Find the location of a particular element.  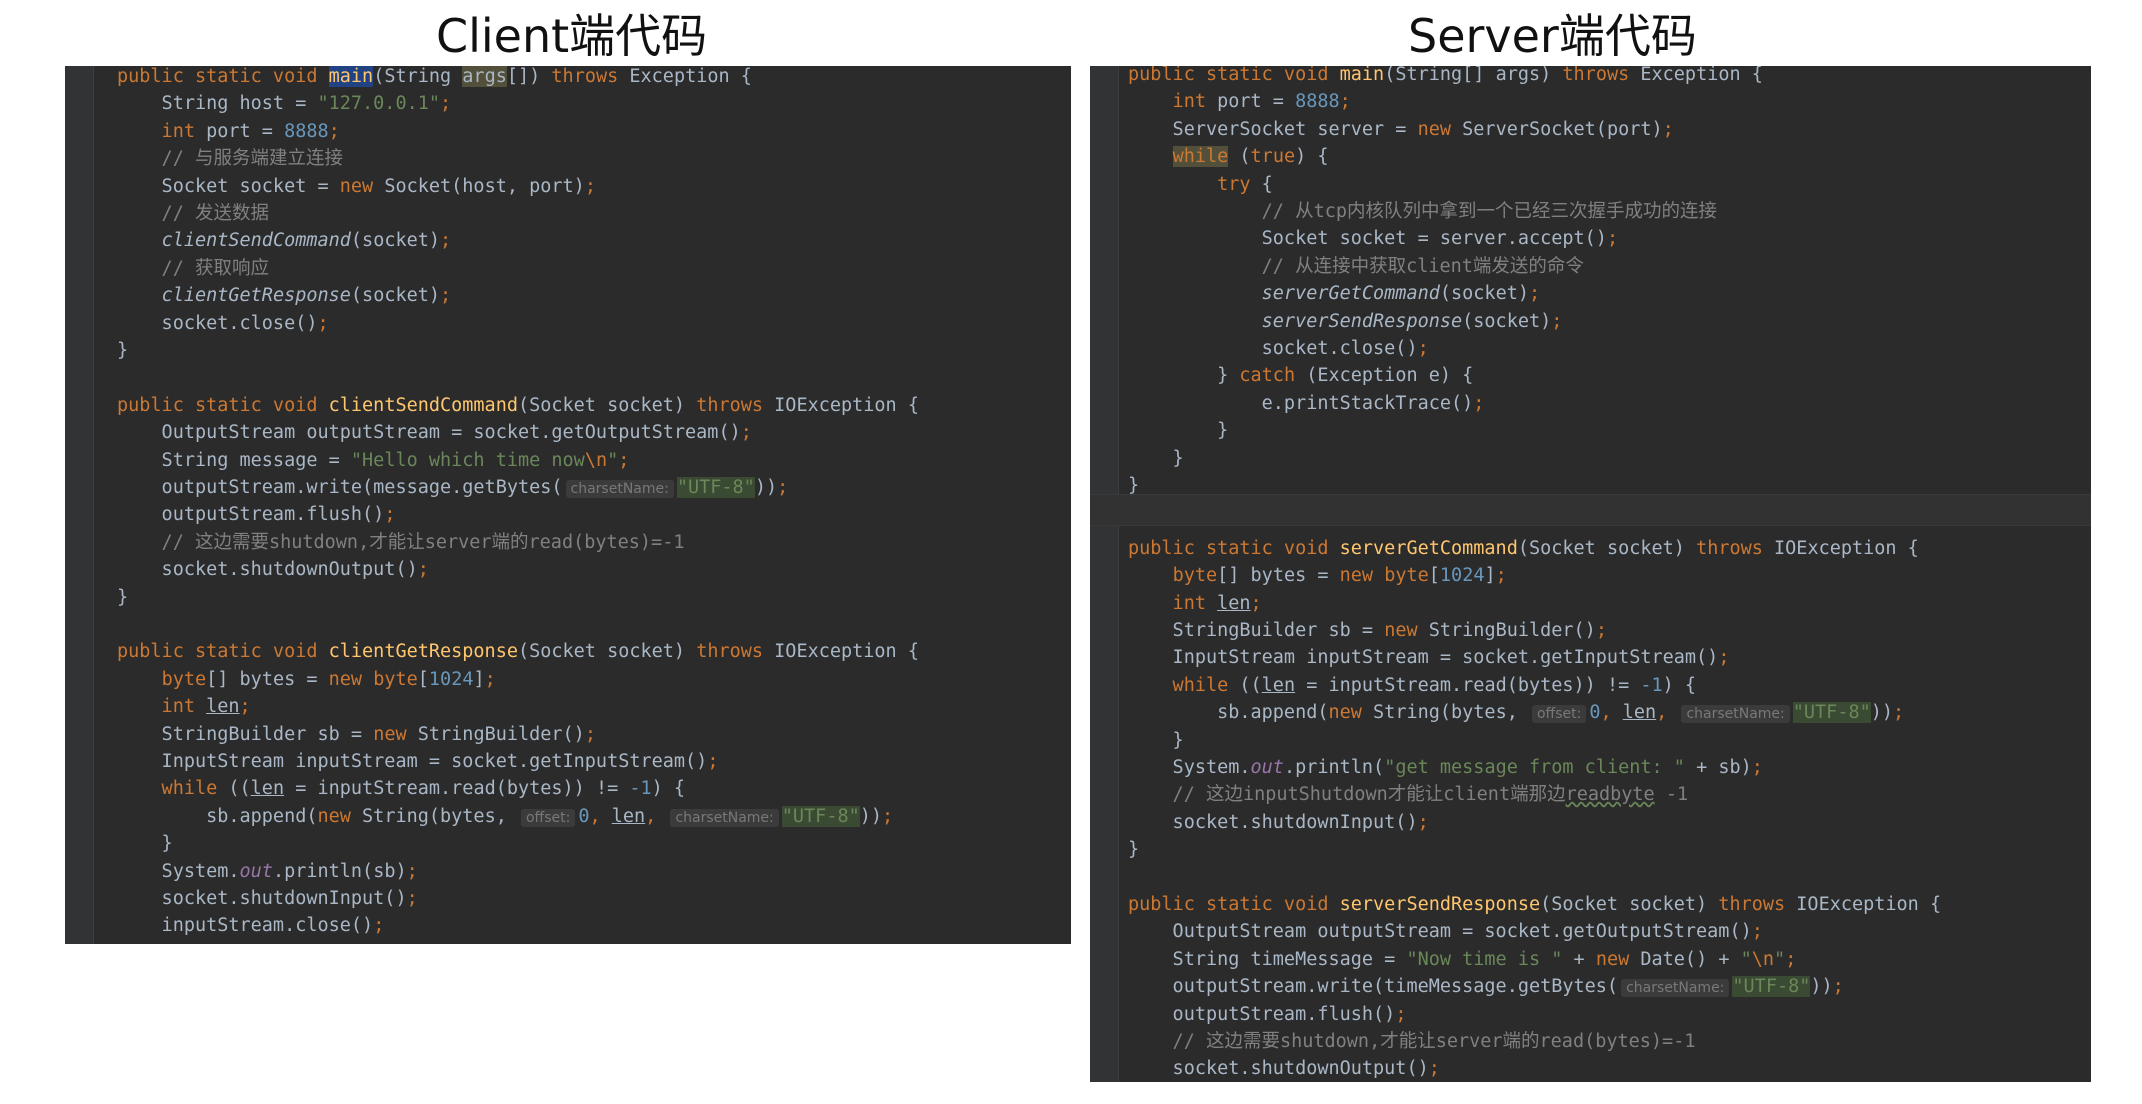

code-token: + sb) is located at coordinates (1718, 767).